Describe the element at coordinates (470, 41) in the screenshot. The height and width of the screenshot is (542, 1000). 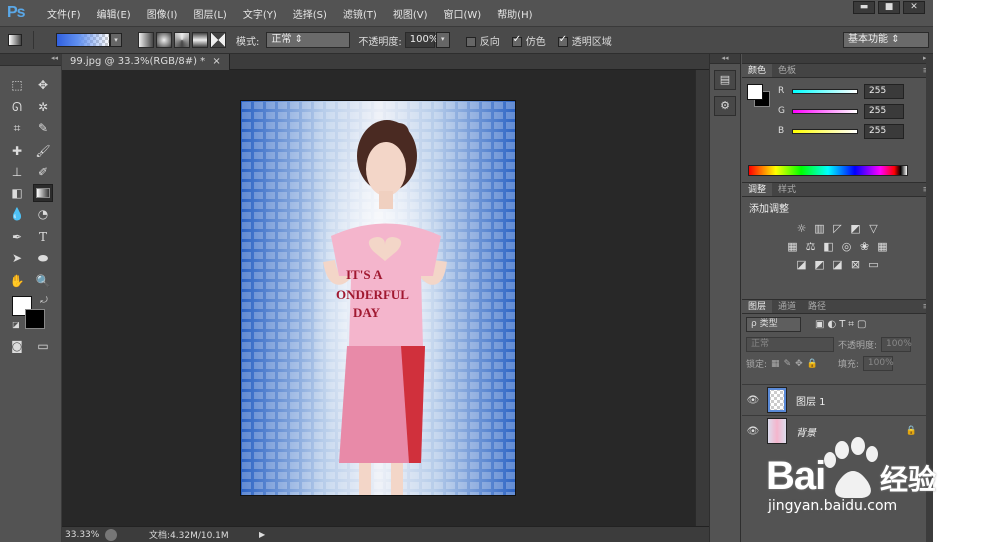
I see `reverse-checkbox` at that location.